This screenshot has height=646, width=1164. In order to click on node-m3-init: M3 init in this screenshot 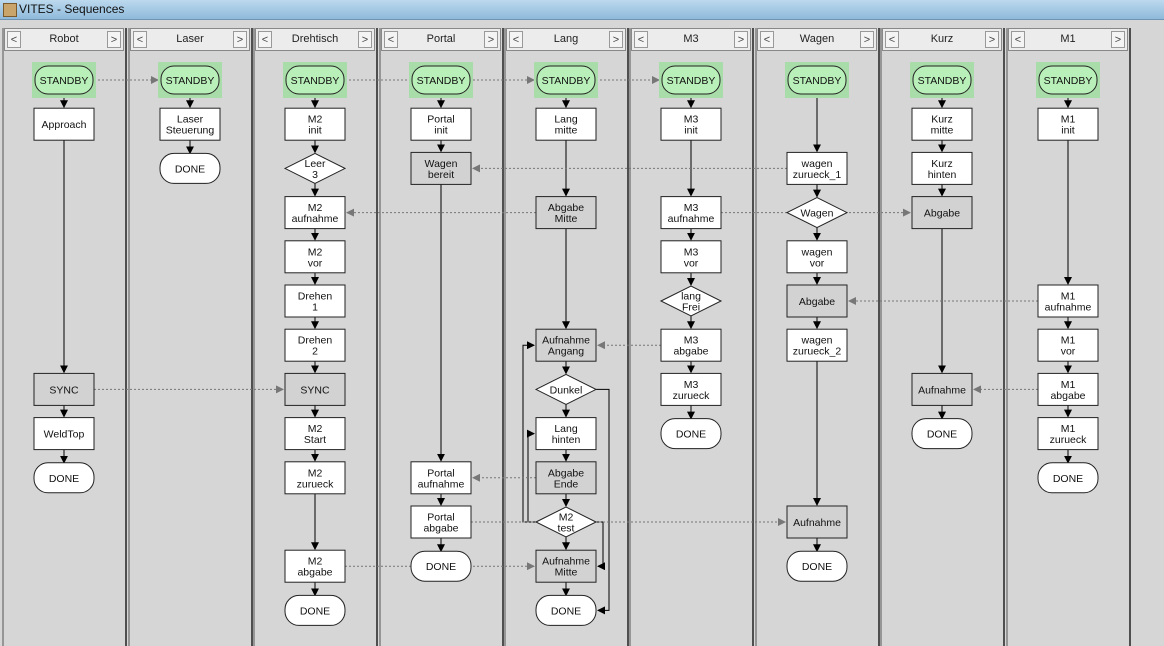, I will do `click(691, 124)`.